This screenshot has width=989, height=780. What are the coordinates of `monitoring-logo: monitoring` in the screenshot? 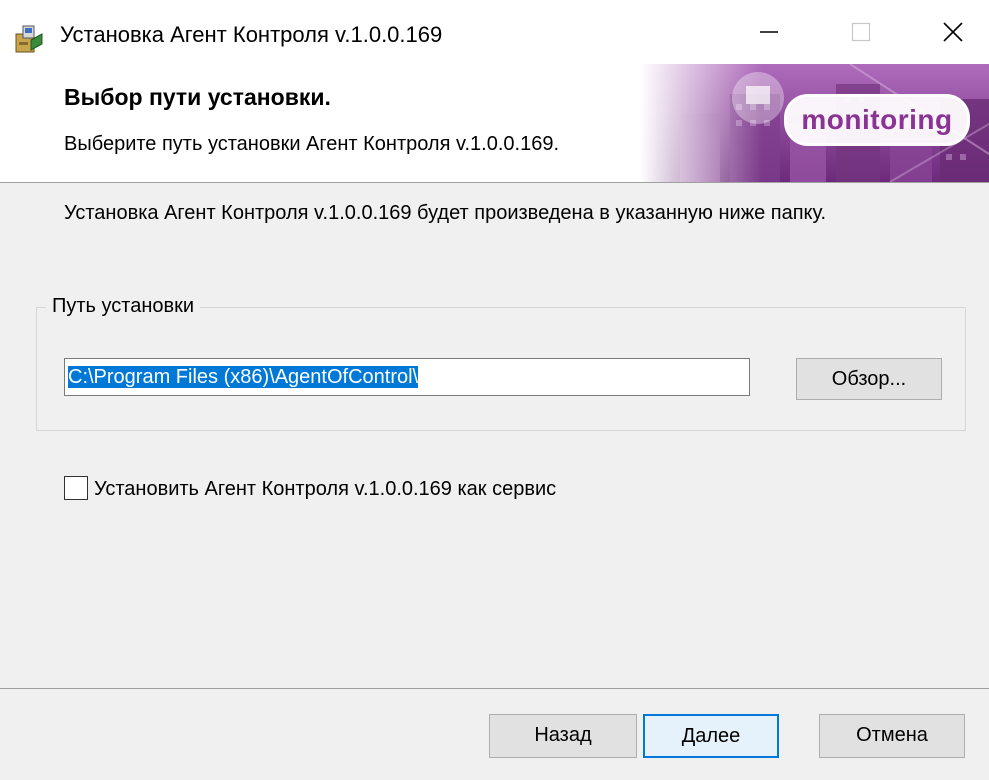 It's located at (877, 120).